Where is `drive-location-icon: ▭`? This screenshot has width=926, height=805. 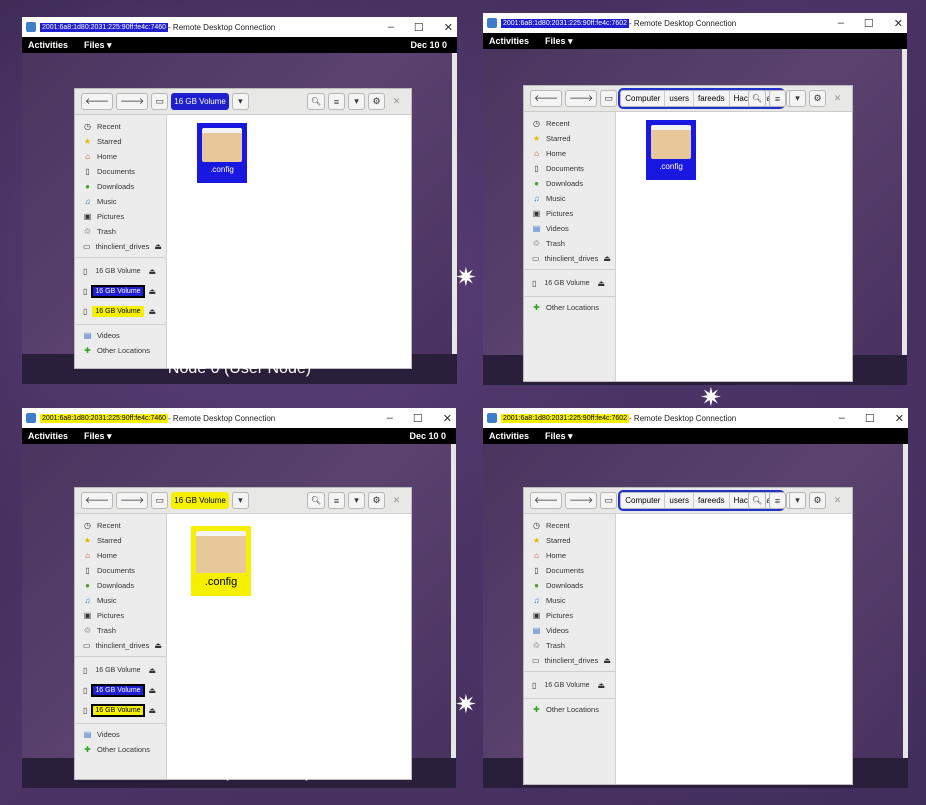
drive-location-icon: ▭ is located at coordinates (160, 101).